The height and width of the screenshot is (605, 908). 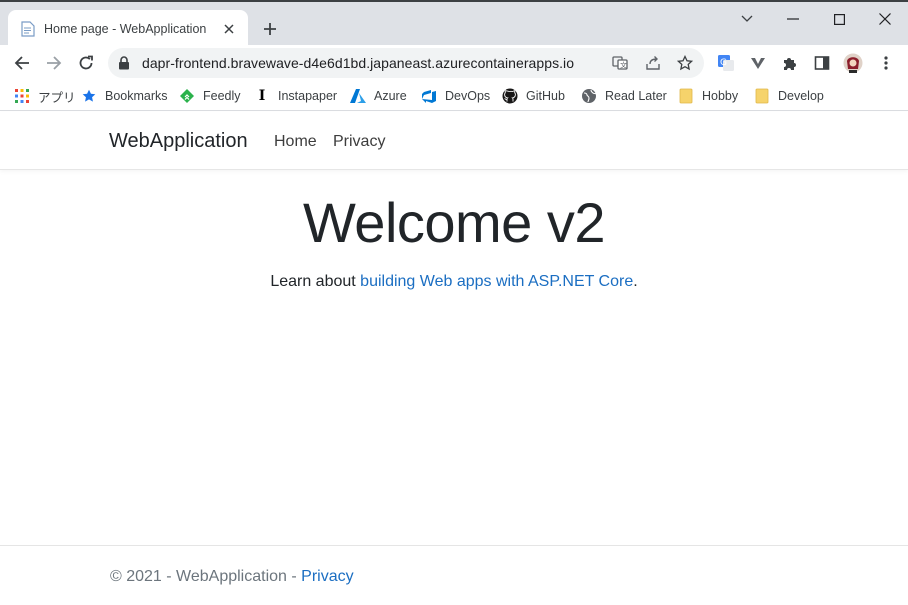 I want to click on bookmark-label: Hobby, so click(x=720, y=96).